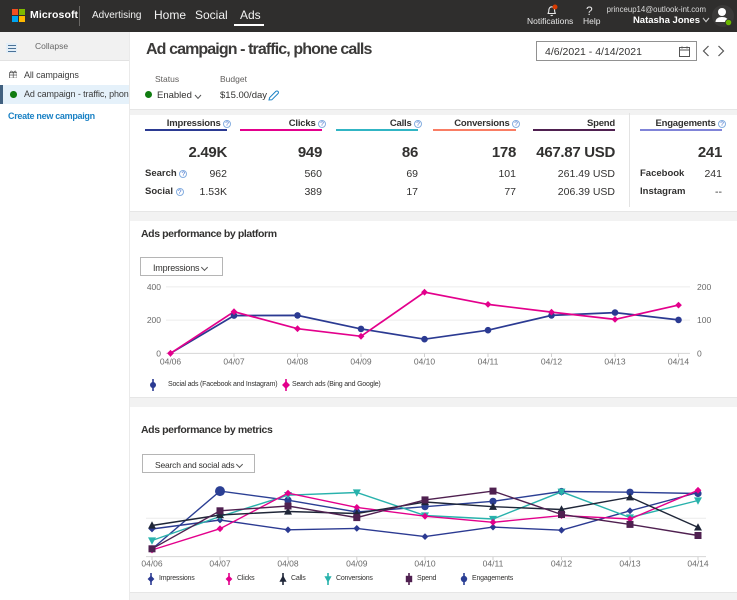 The width and height of the screenshot is (737, 600). I want to click on svg-text: 400, so click(154, 287).